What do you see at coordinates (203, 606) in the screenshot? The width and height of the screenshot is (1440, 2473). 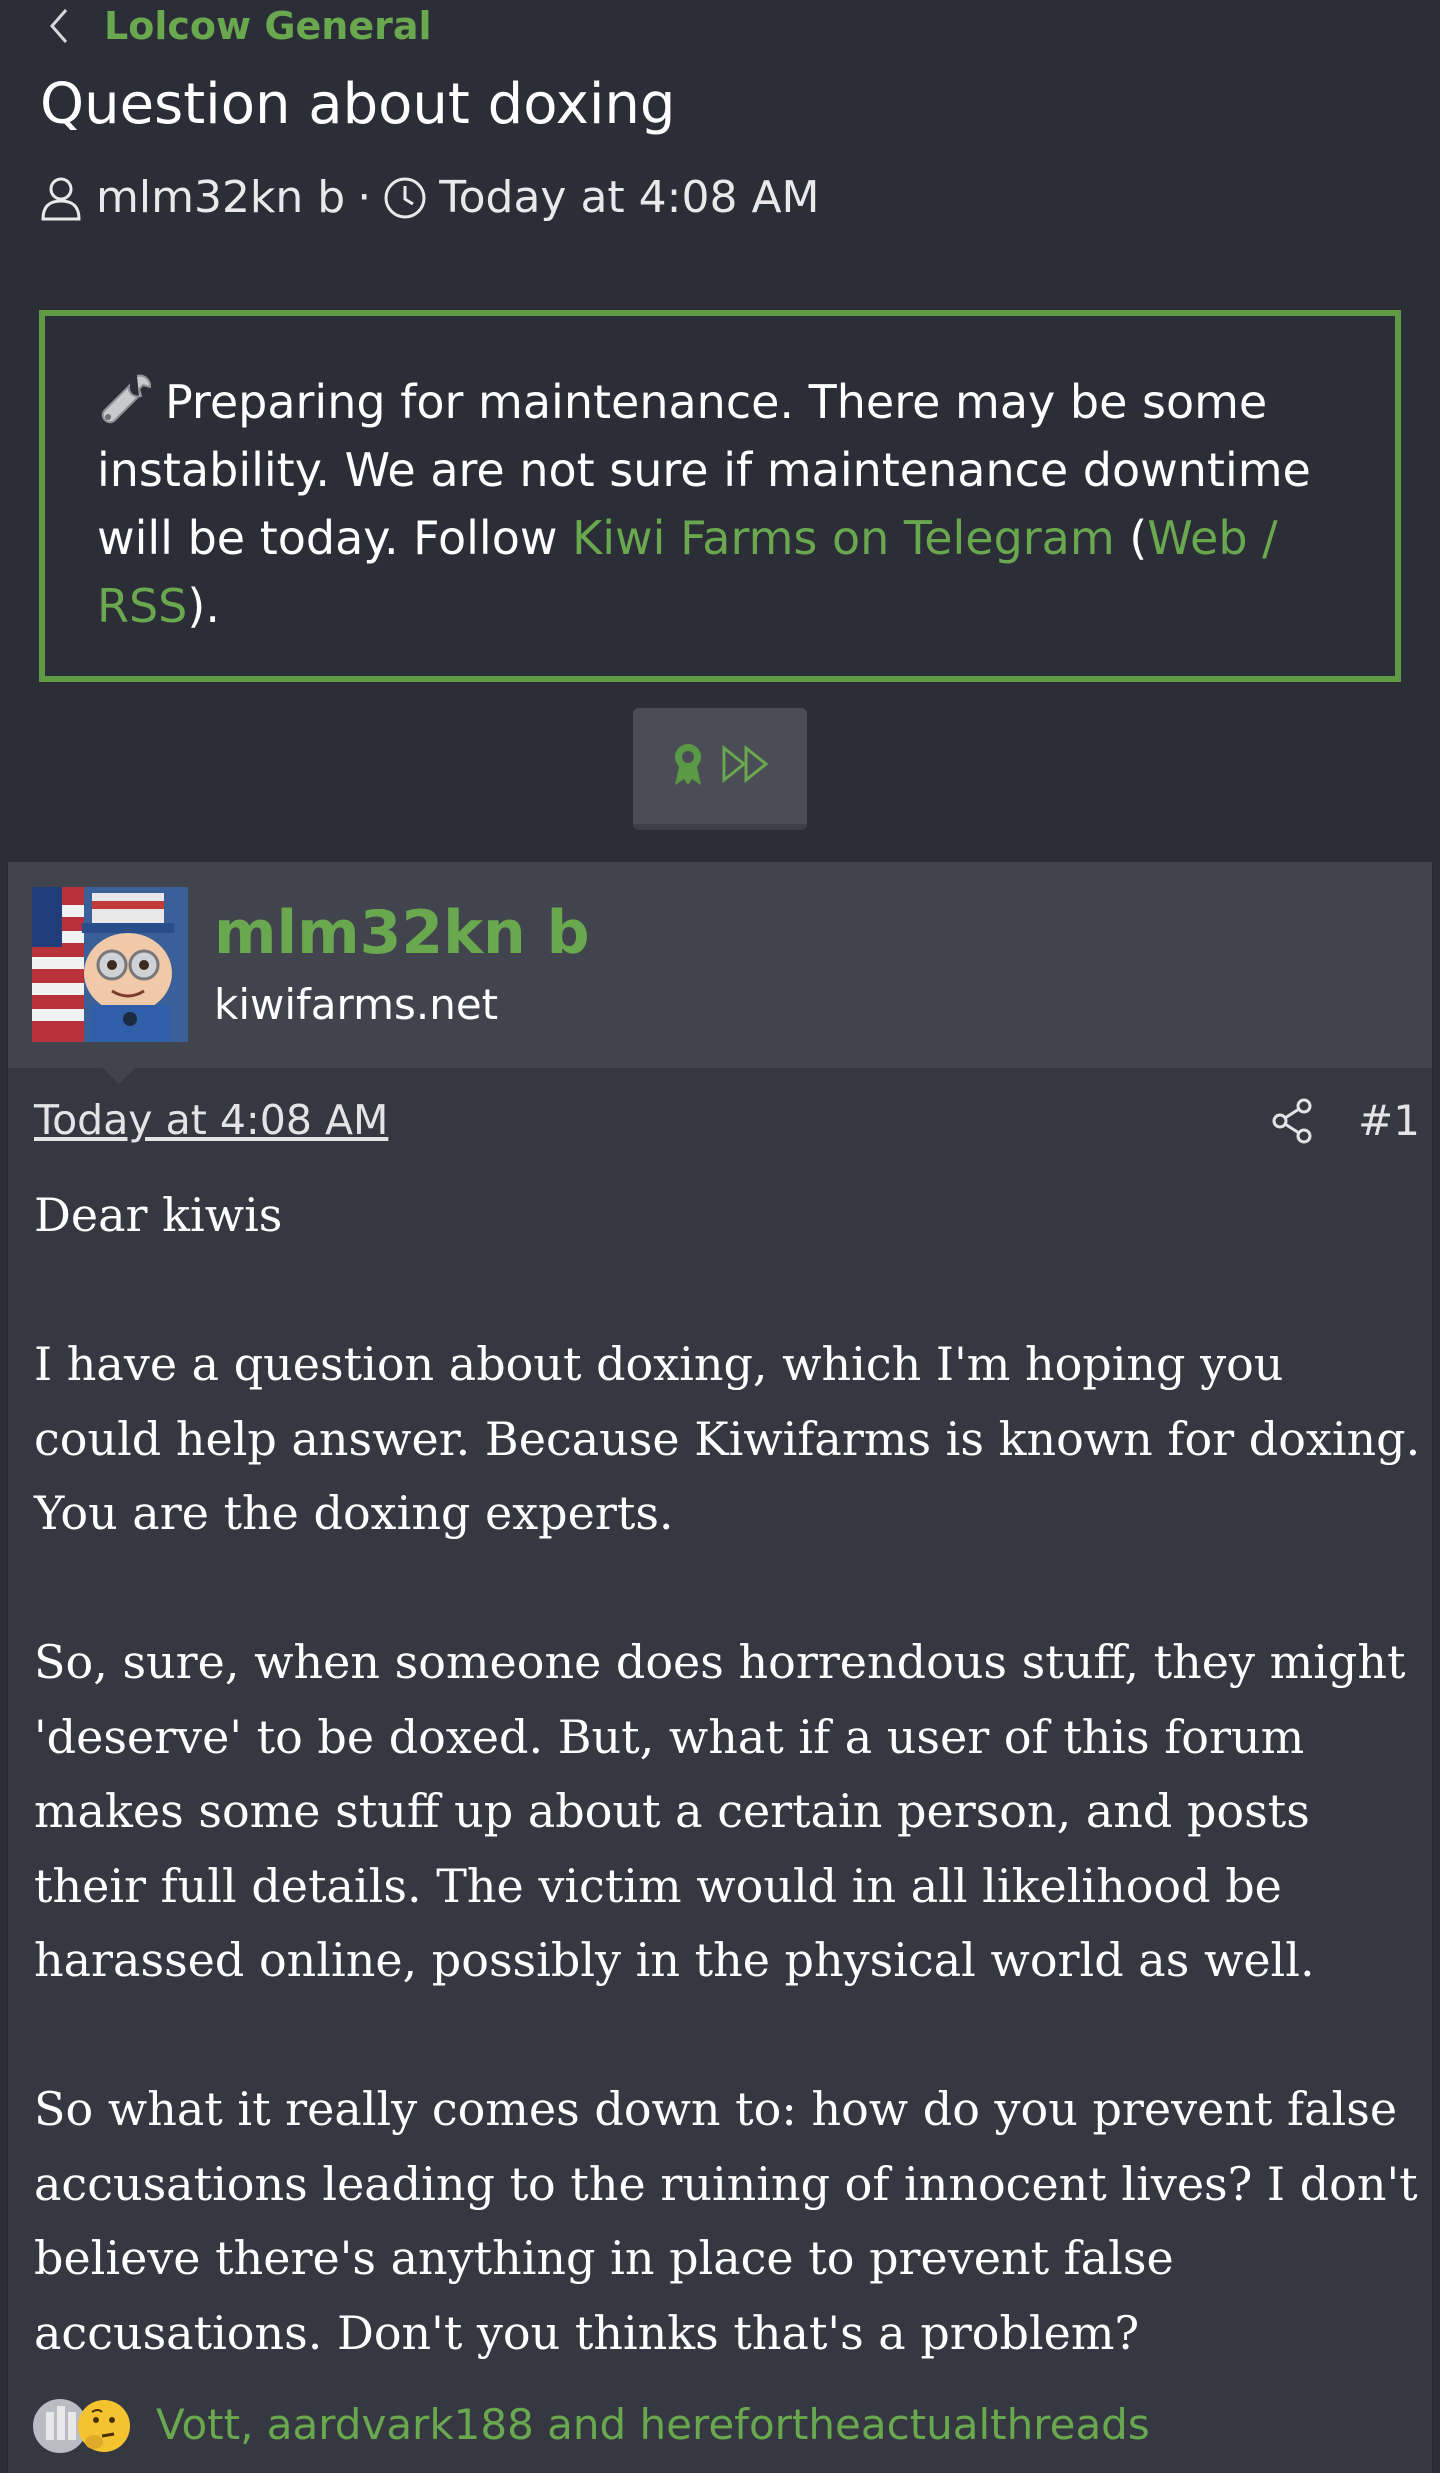 I see `notice-close: ).` at bounding box center [203, 606].